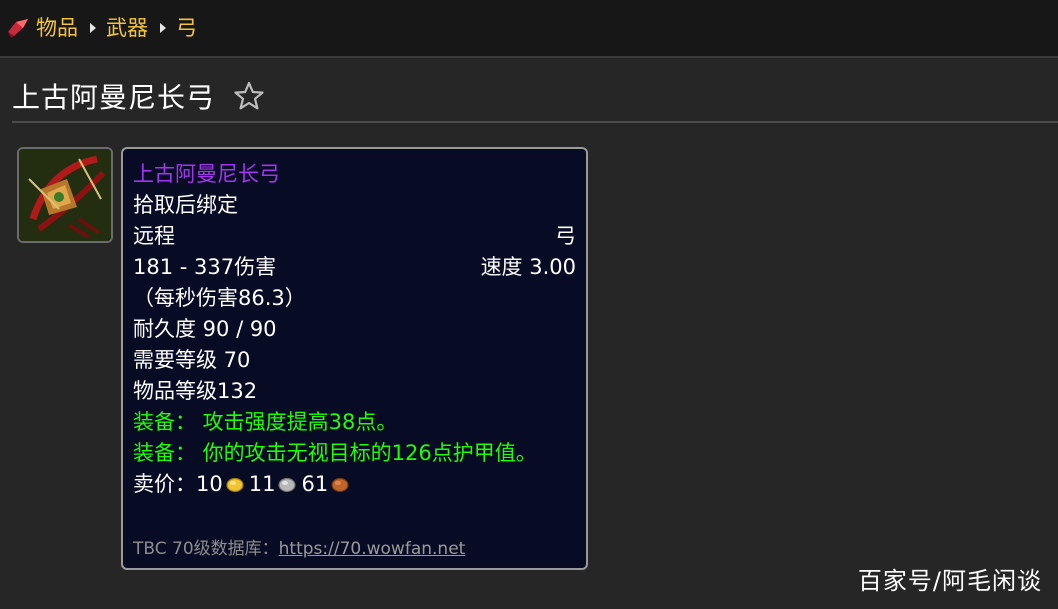 This screenshot has width=1058, height=609. What do you see at coordinates (164, 484) in the screenshot?
I see `sell-label: 卖价：` at bounding box center [164, 484].